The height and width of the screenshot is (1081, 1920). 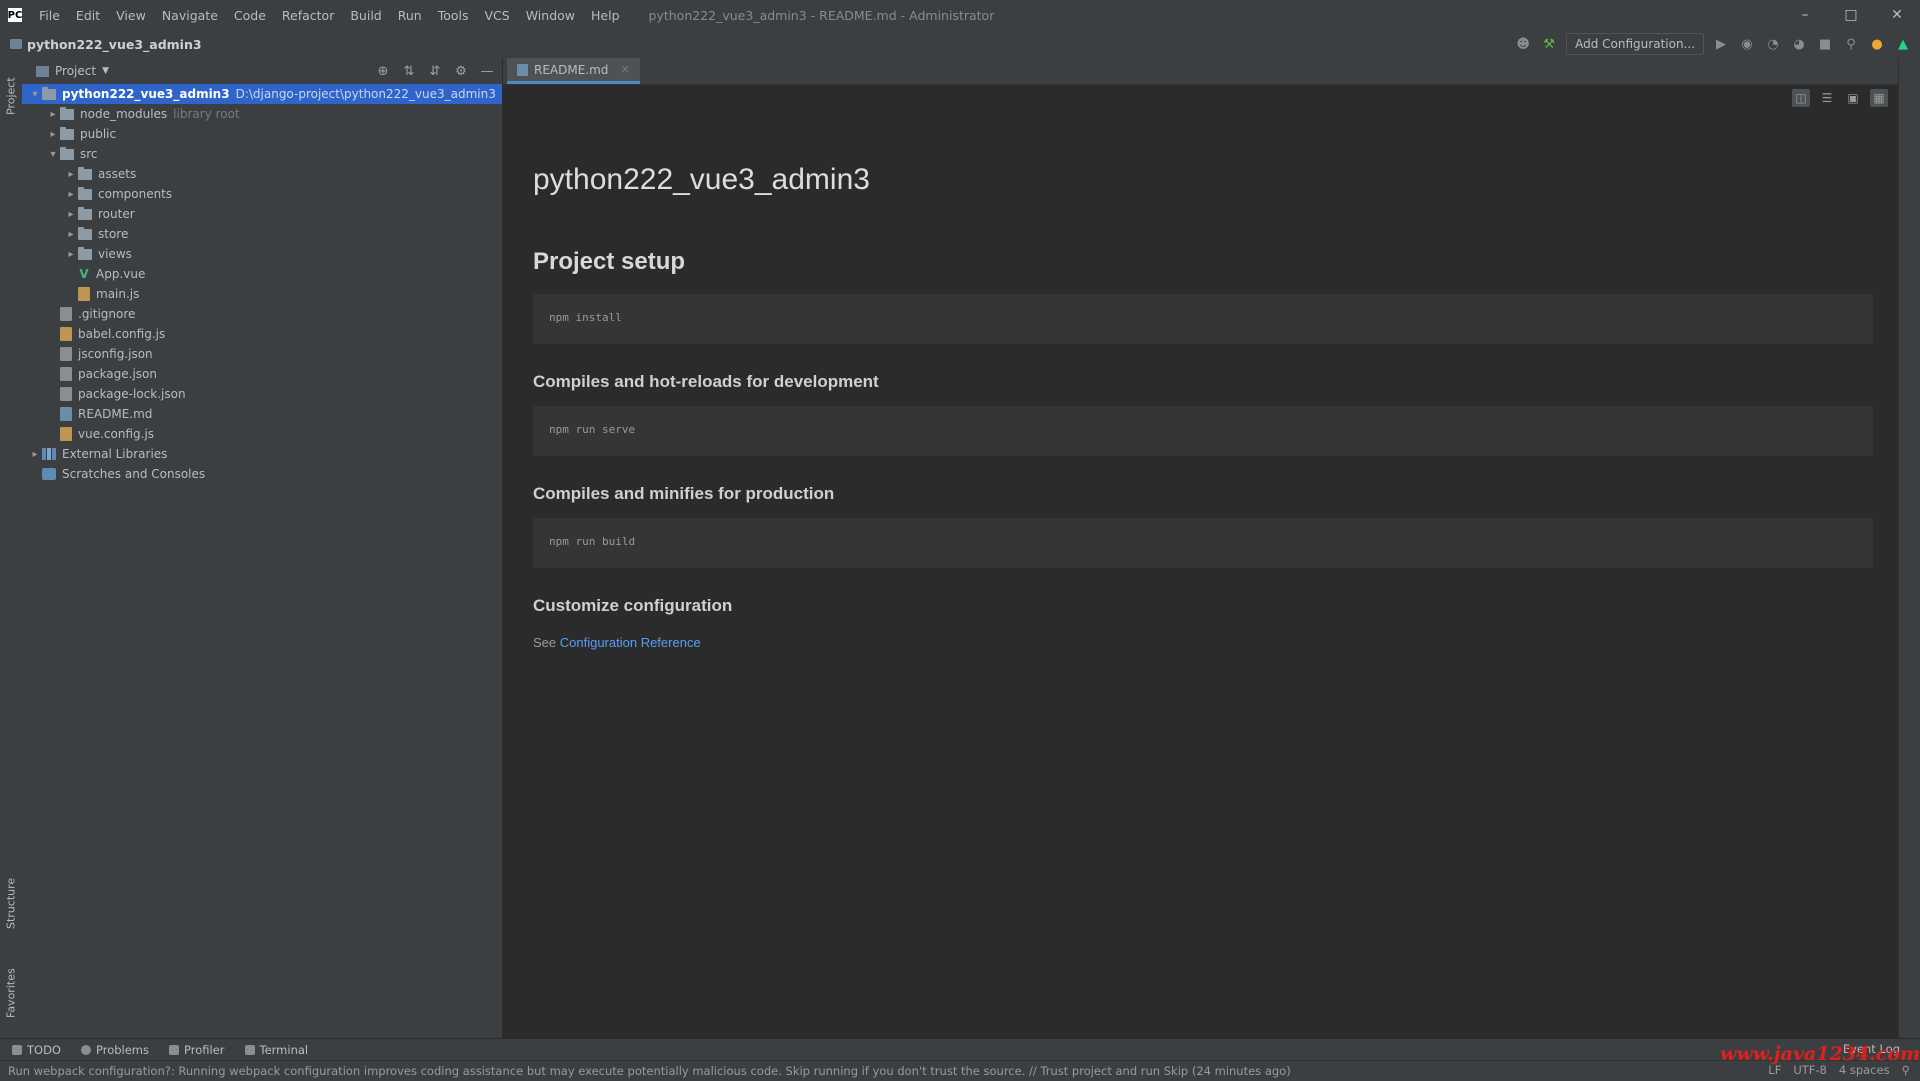 What do you see at coordinates (365, 15) in the screenshot?
I see `menu-build: Build` at bounding box center [365, 15].